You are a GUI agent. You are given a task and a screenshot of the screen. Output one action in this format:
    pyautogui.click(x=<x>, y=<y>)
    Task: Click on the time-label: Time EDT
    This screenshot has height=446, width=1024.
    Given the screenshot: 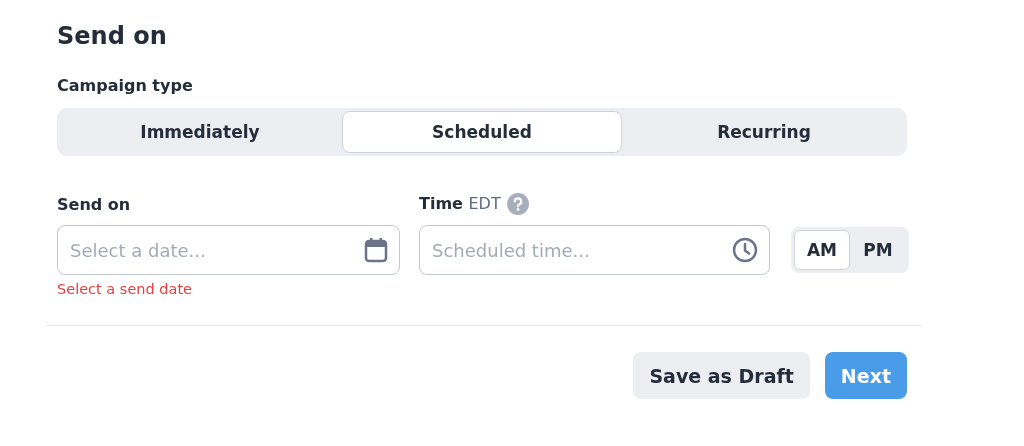 What is the action you would take?
    pyautogui.click(x=460, y=204)
    